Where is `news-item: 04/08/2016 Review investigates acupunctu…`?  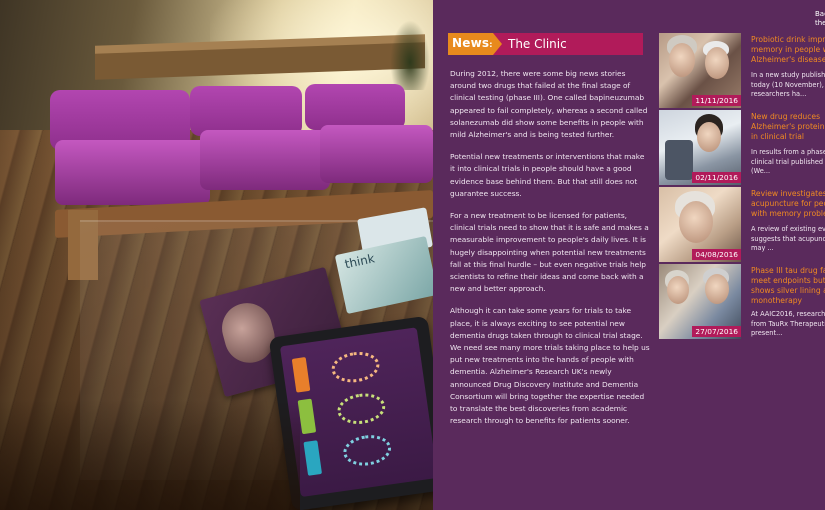 news-item: 04/08/2016 Review investigates acupunctu… is located at coordinates (742, 224).